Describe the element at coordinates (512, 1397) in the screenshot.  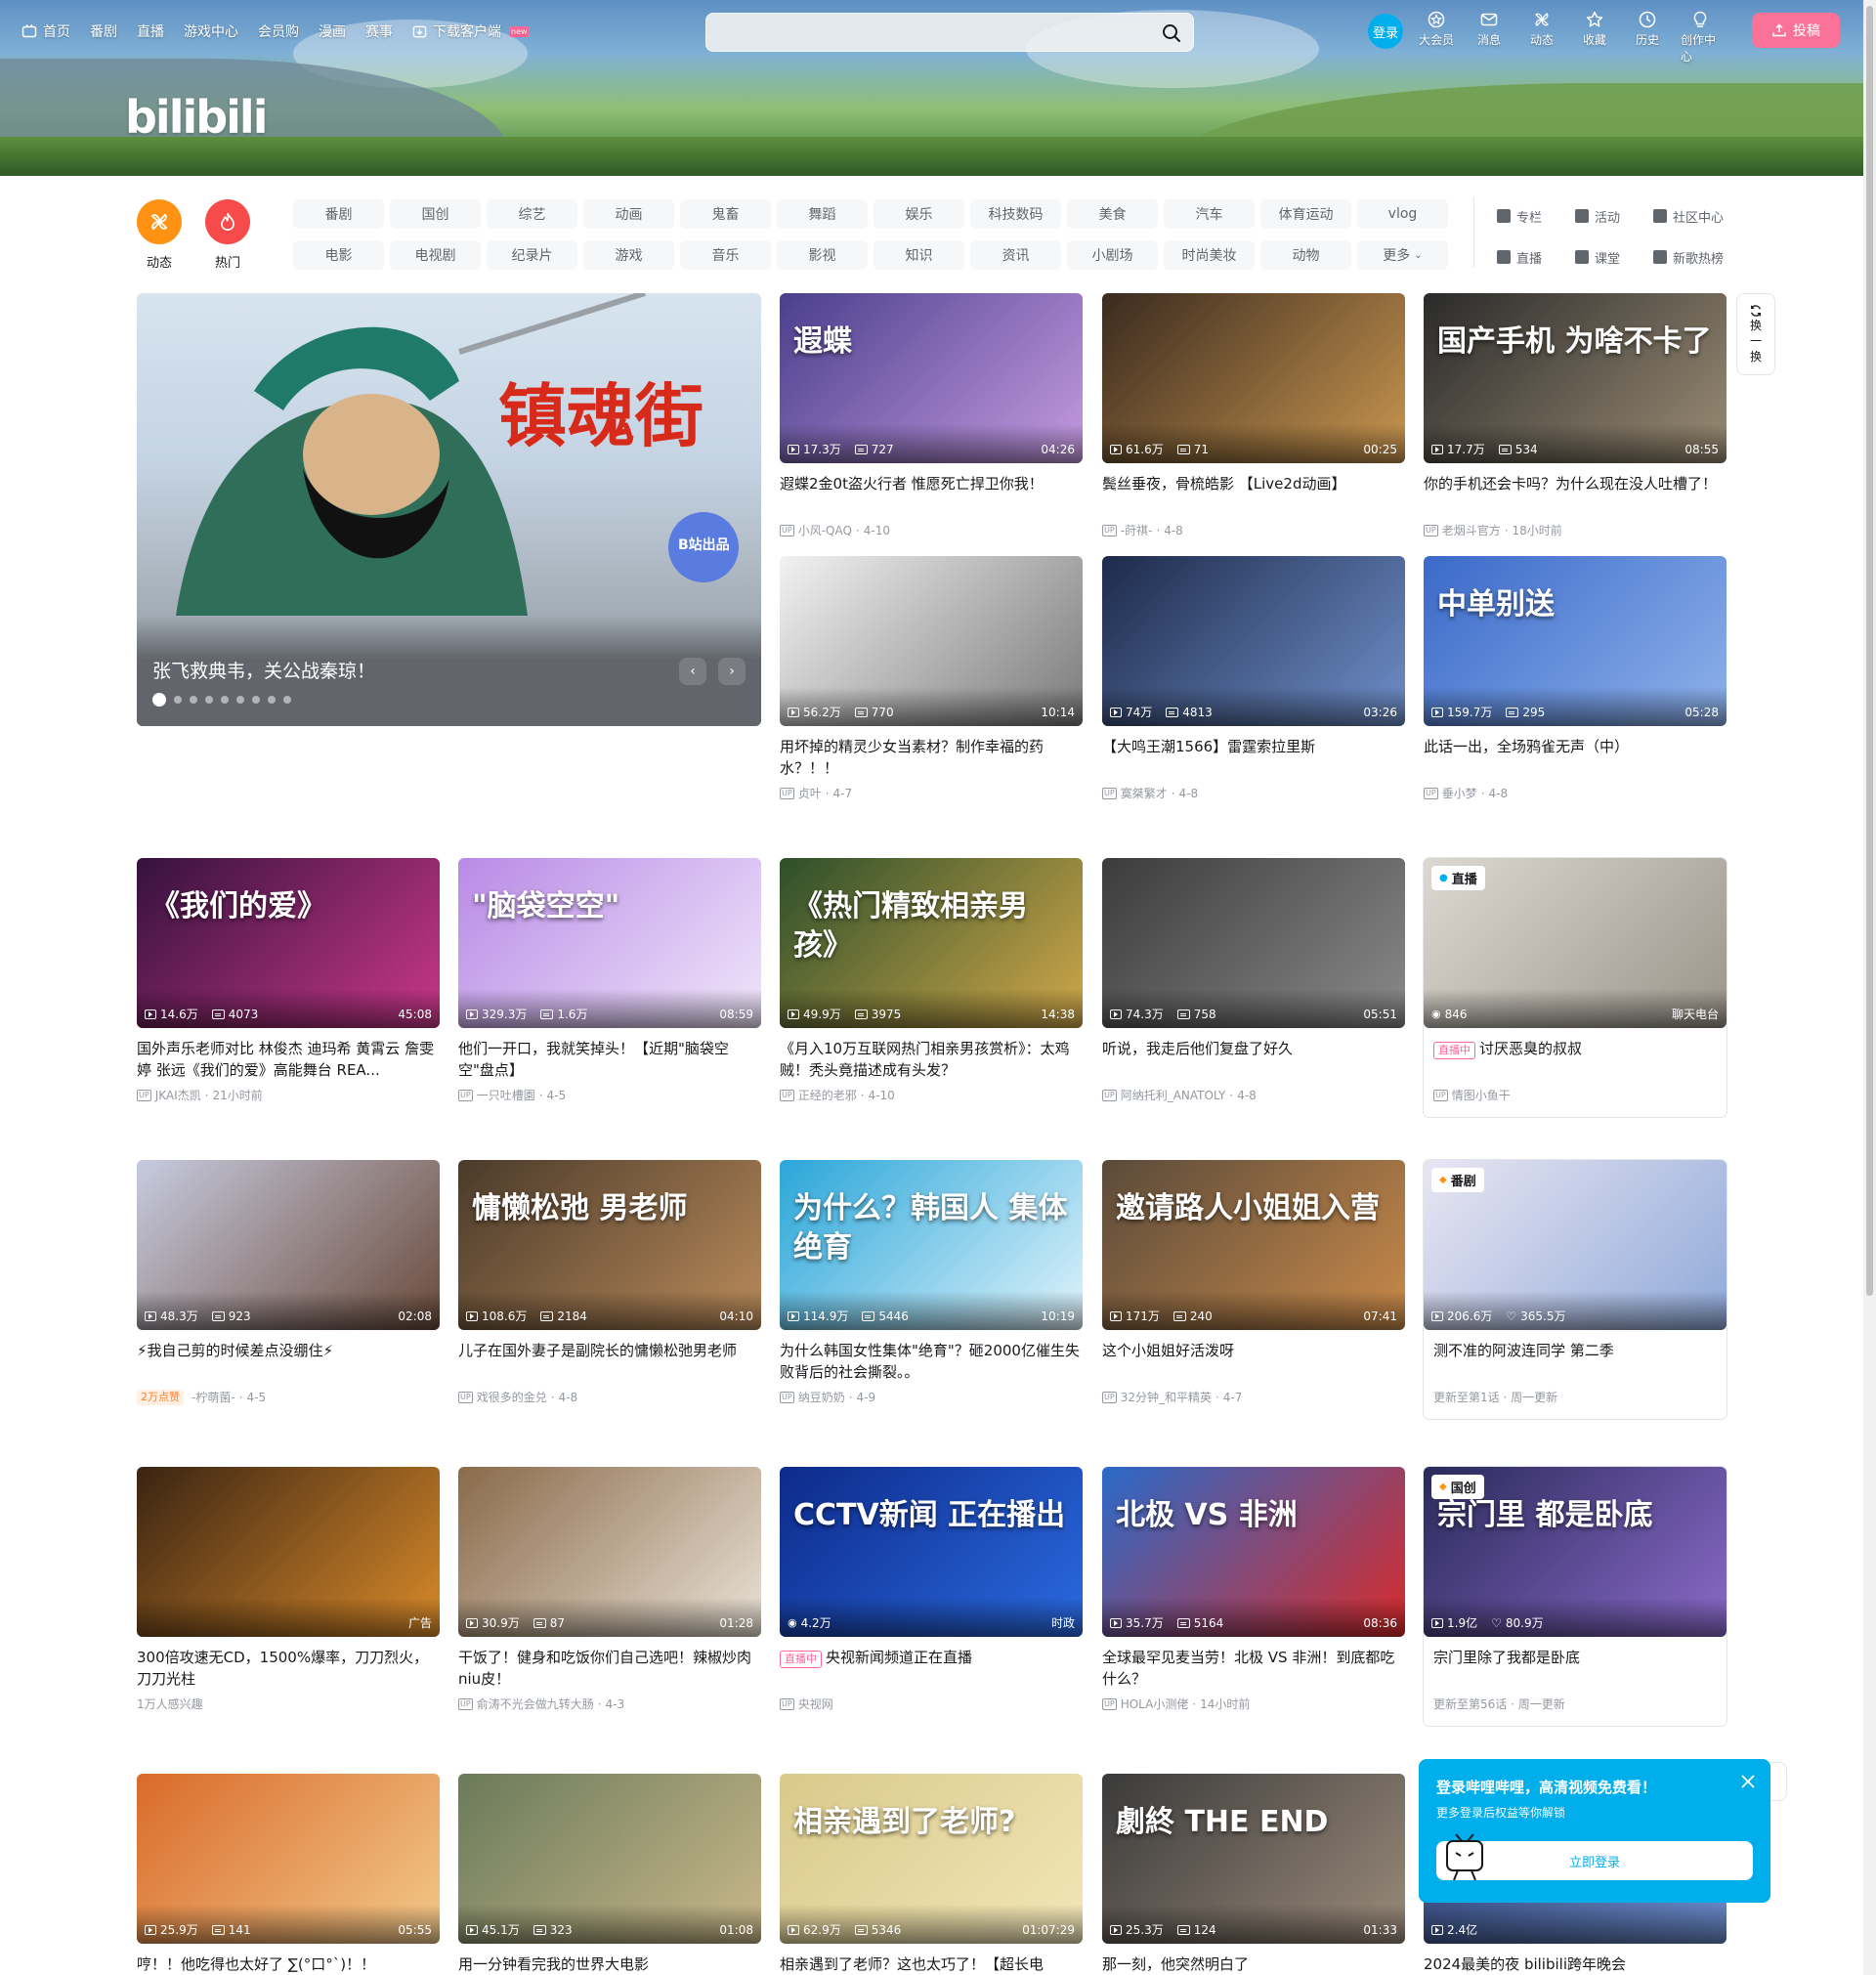
I see `uploader-name: 戏很多的金兑` at that location.